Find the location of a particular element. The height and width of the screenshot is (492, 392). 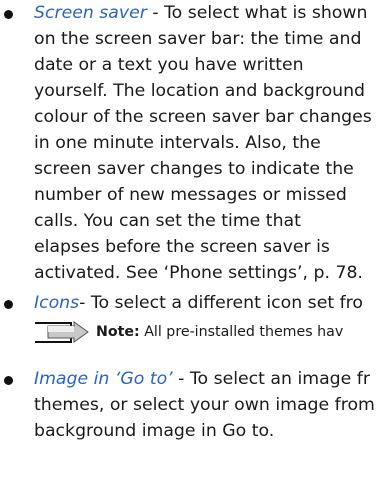

line-text: in one minute intervals. Also, the is located at coordinates (177, 143).